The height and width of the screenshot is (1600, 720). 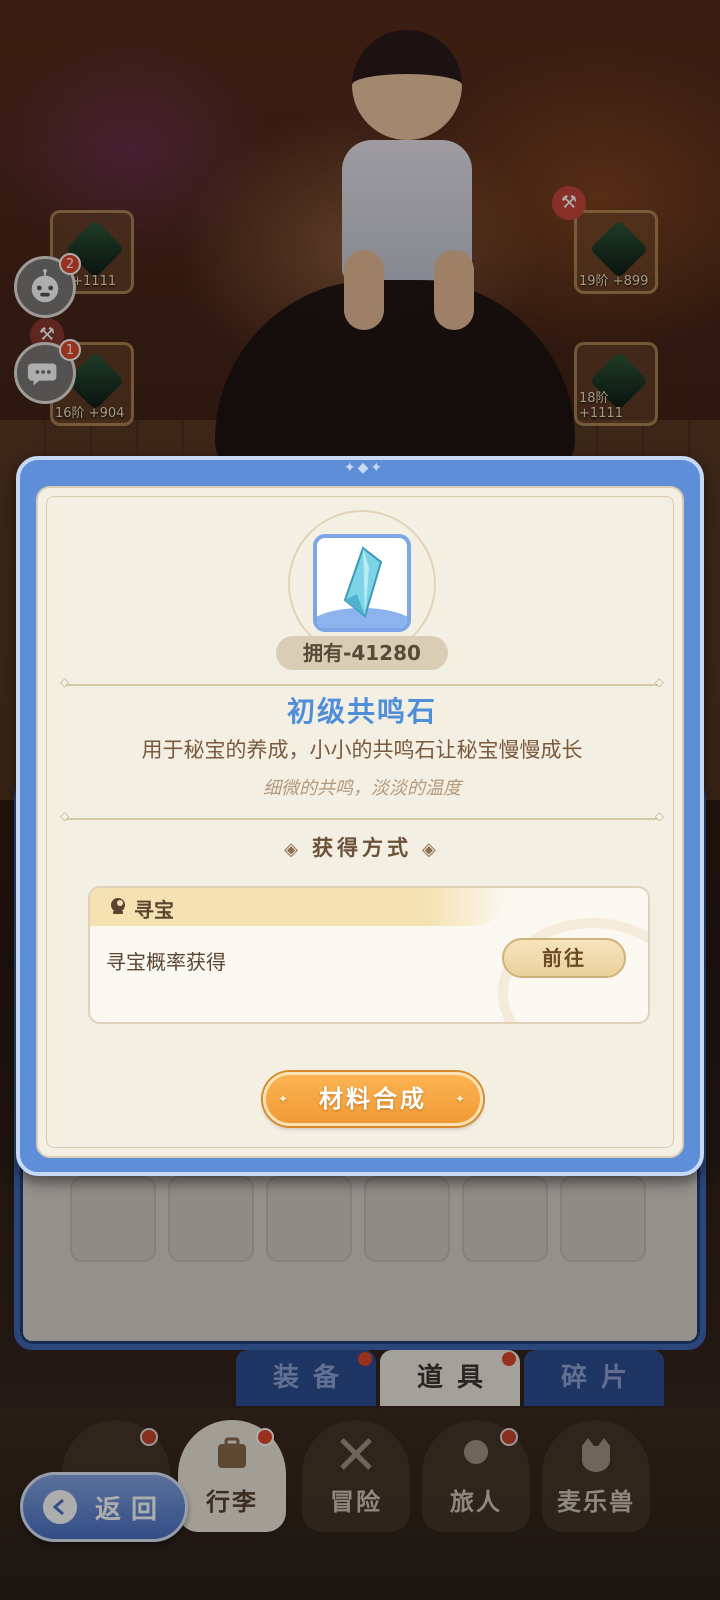 What do you see at coordinates (362, 750) in the screenshot?
I see `item-description: 用于秘宝的养成，小小的共鸣石让秘宝慢慢成长` at bounding box center [362, 750].